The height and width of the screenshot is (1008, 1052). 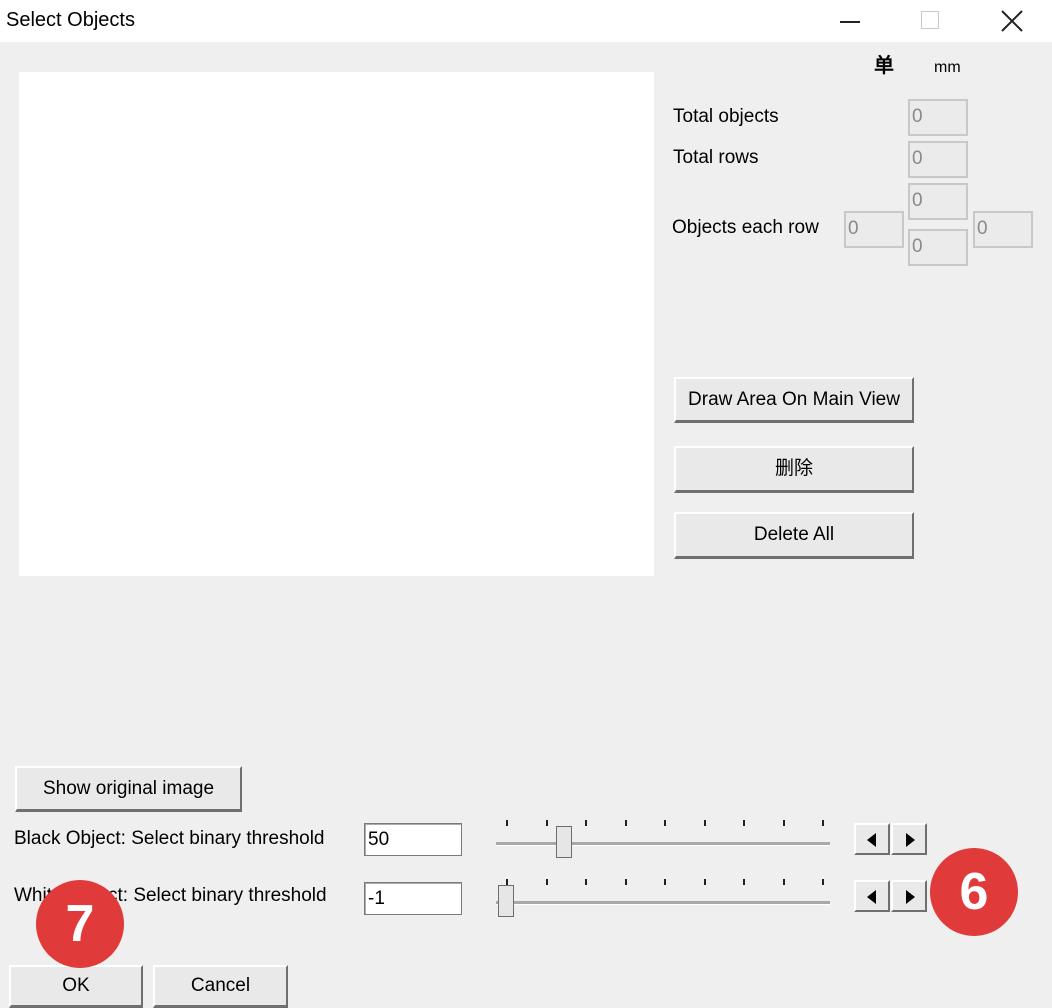 I want to click on delete-button: 删除, so click(x=794, y=469).